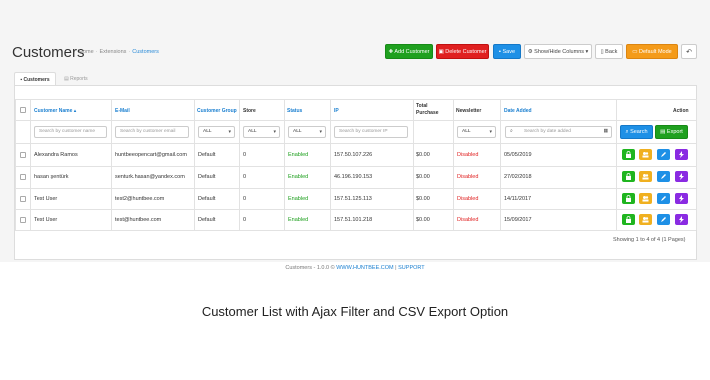 This screenshot has height=380, width=710. What do you see at coordinates (636, 132) in the screenshot?
I see `search-button: ⌕ Search` at bounding box center [636, 132].